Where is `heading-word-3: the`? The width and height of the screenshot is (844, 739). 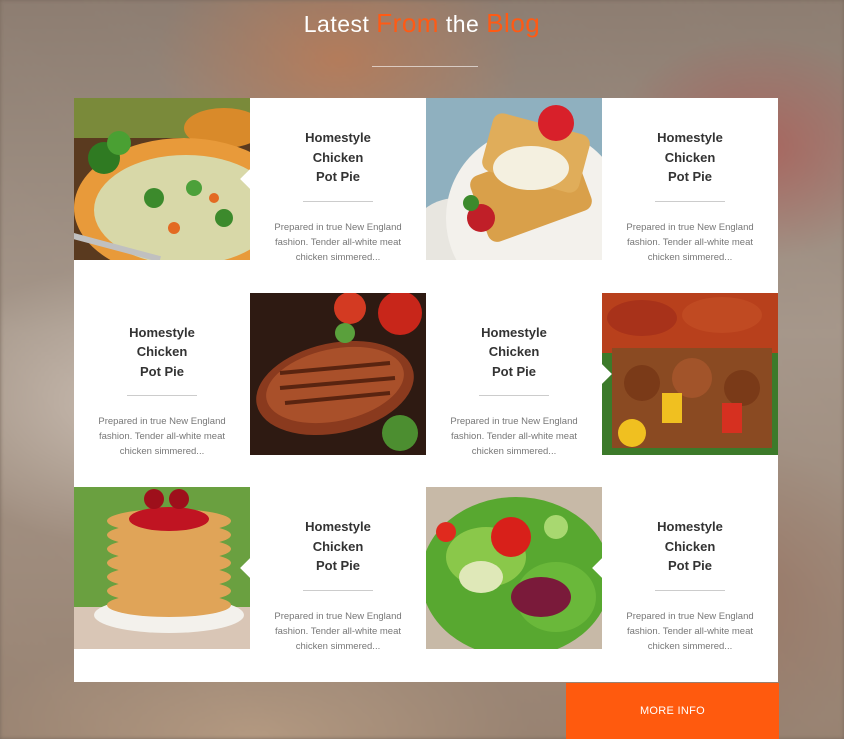 heading-word-3: the is located at coordinates (462, 24).